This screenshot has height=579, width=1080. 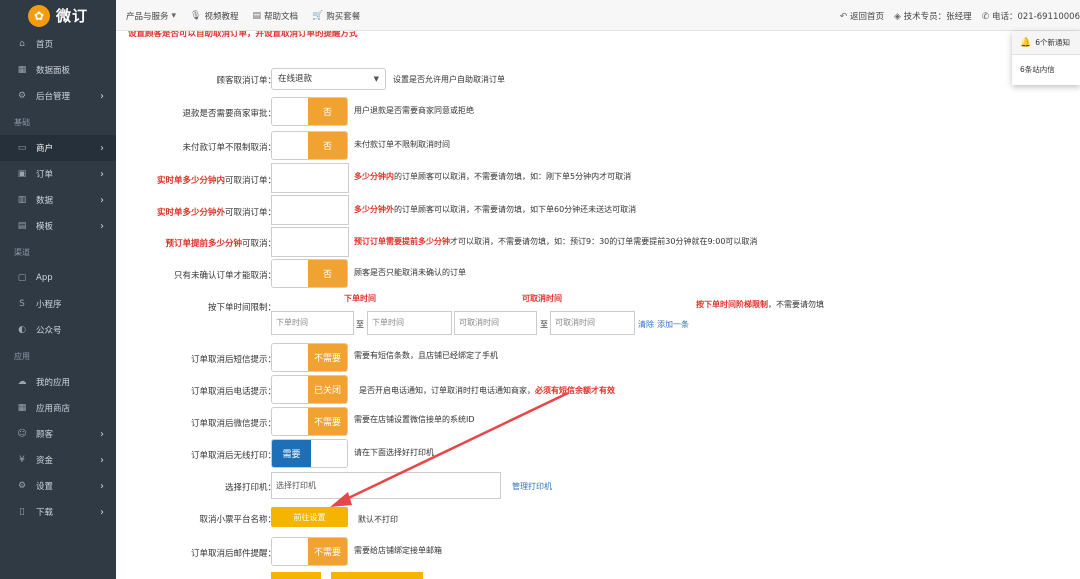 I want to click on document-icon: ▤, so click(x=257, y=15).